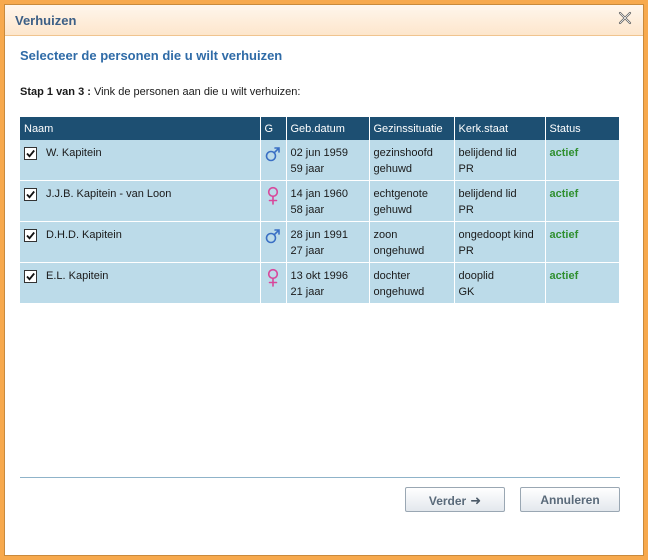 The height and width of the screenshot is (560, 648). I want to click on family-cell: gezinshoofd gehuwd, so click(412, 160).